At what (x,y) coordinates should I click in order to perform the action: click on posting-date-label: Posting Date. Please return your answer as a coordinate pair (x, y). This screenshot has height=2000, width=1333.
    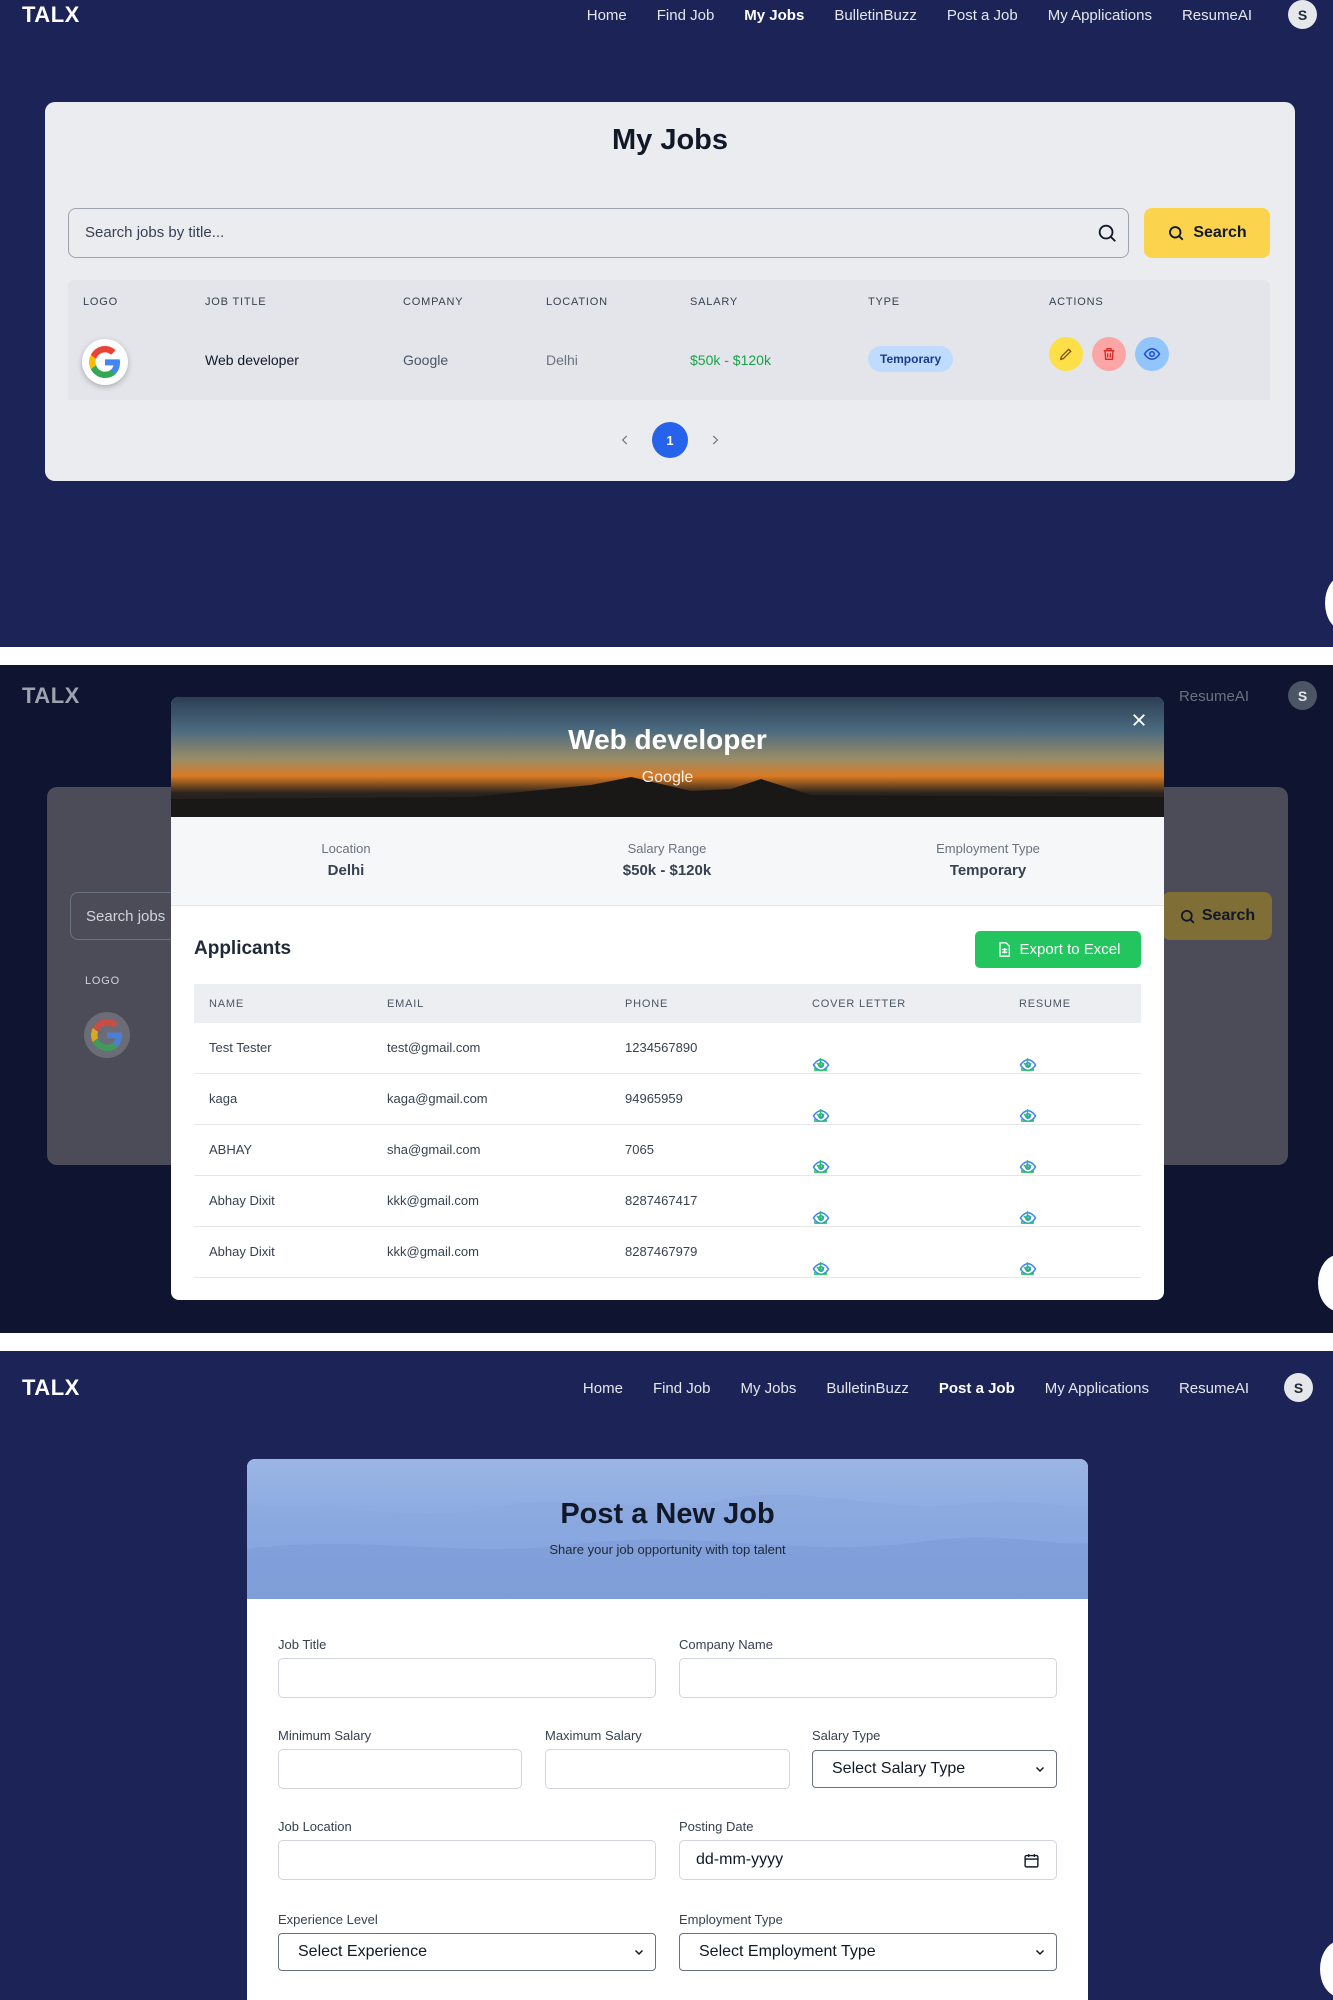
    Looking at the image, I should click on (716, 1826).